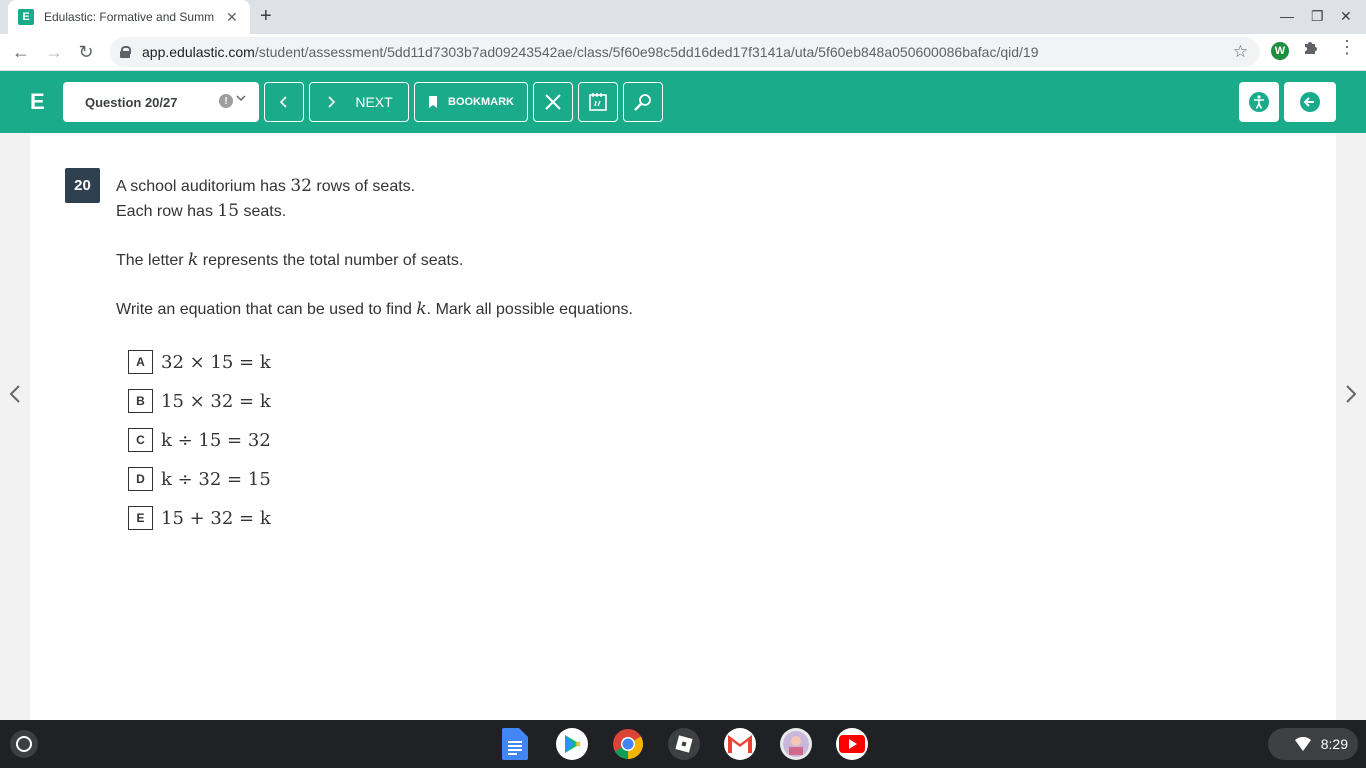 The width and height of the screenshot is (1366, 768). What do you see at coordinates (1280, 51) in the screenshot?
I see `extension-w-icon: W` at bounding box center [1280, 51].